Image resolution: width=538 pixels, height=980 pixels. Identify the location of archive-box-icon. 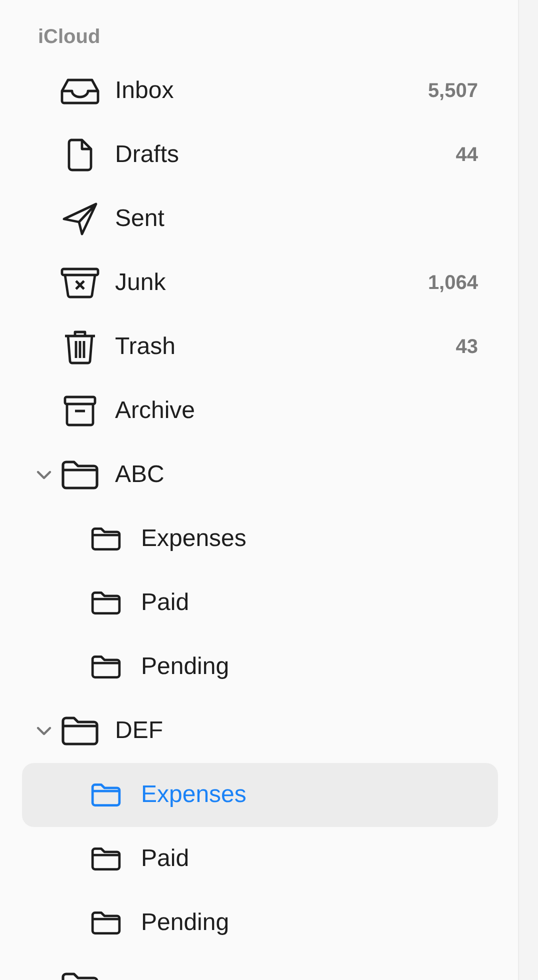
(80, 411).